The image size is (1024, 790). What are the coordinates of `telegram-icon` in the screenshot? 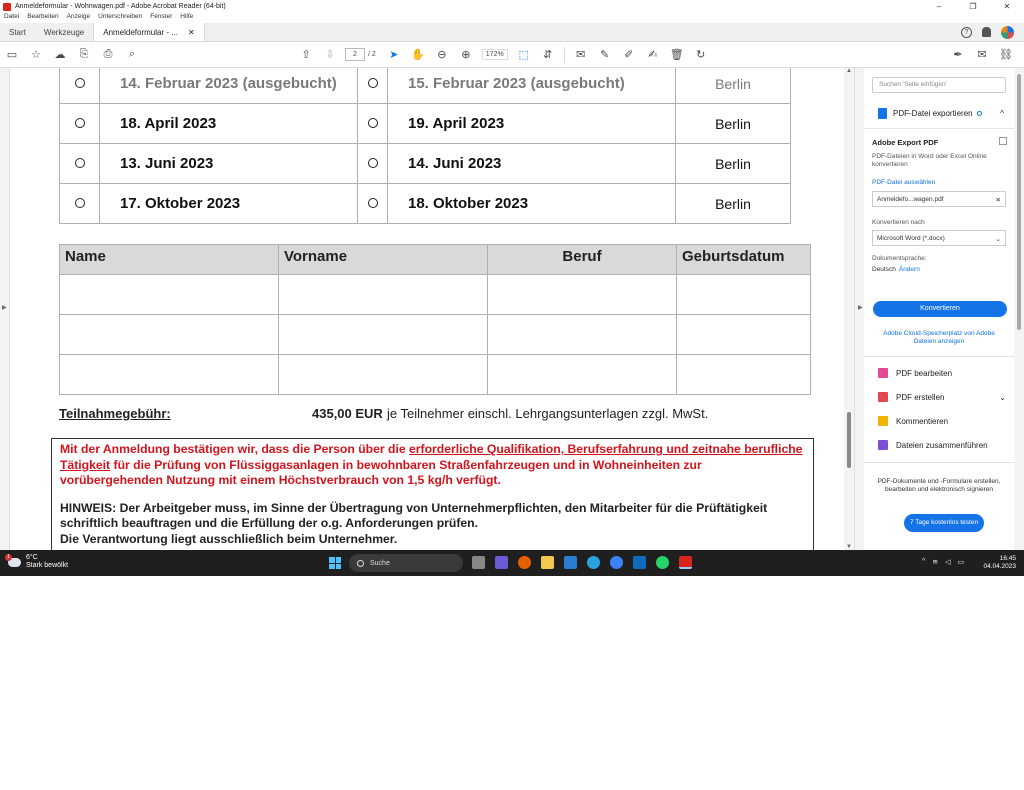 It's located at (593, 562).